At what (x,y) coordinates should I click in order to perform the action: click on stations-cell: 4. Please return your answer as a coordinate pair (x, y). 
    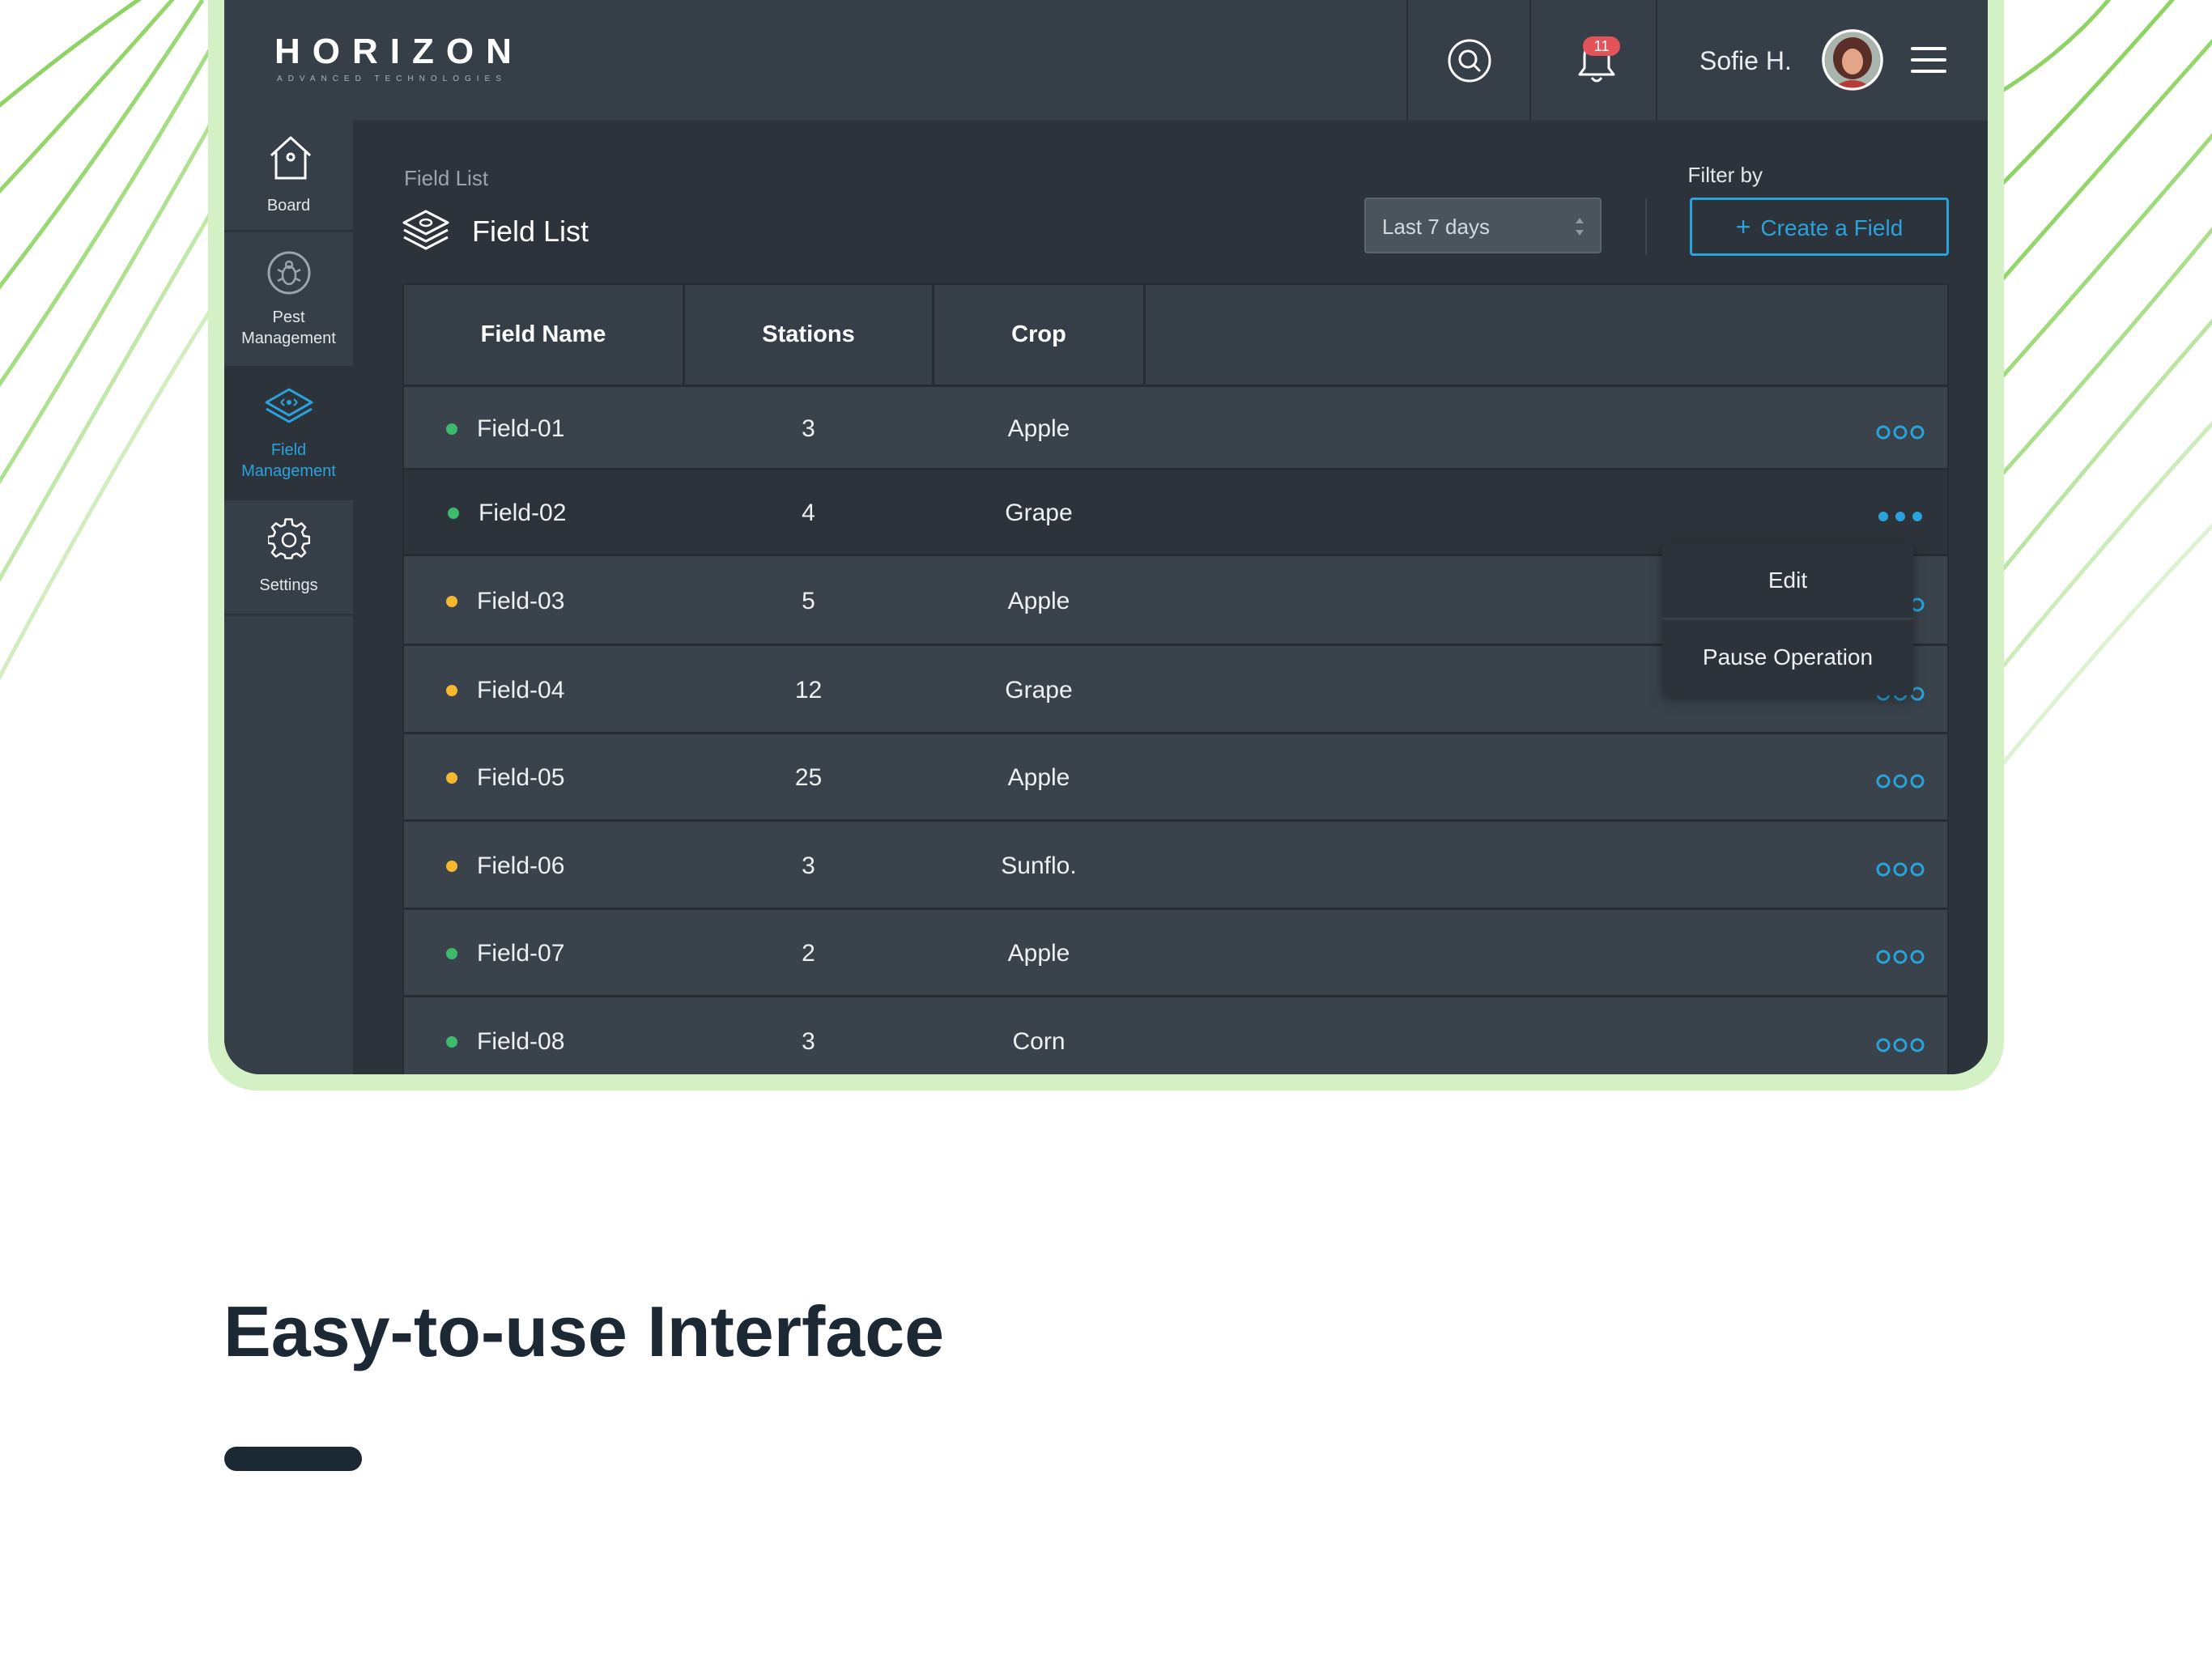
    Looking at the image, I should click on (808, 513).